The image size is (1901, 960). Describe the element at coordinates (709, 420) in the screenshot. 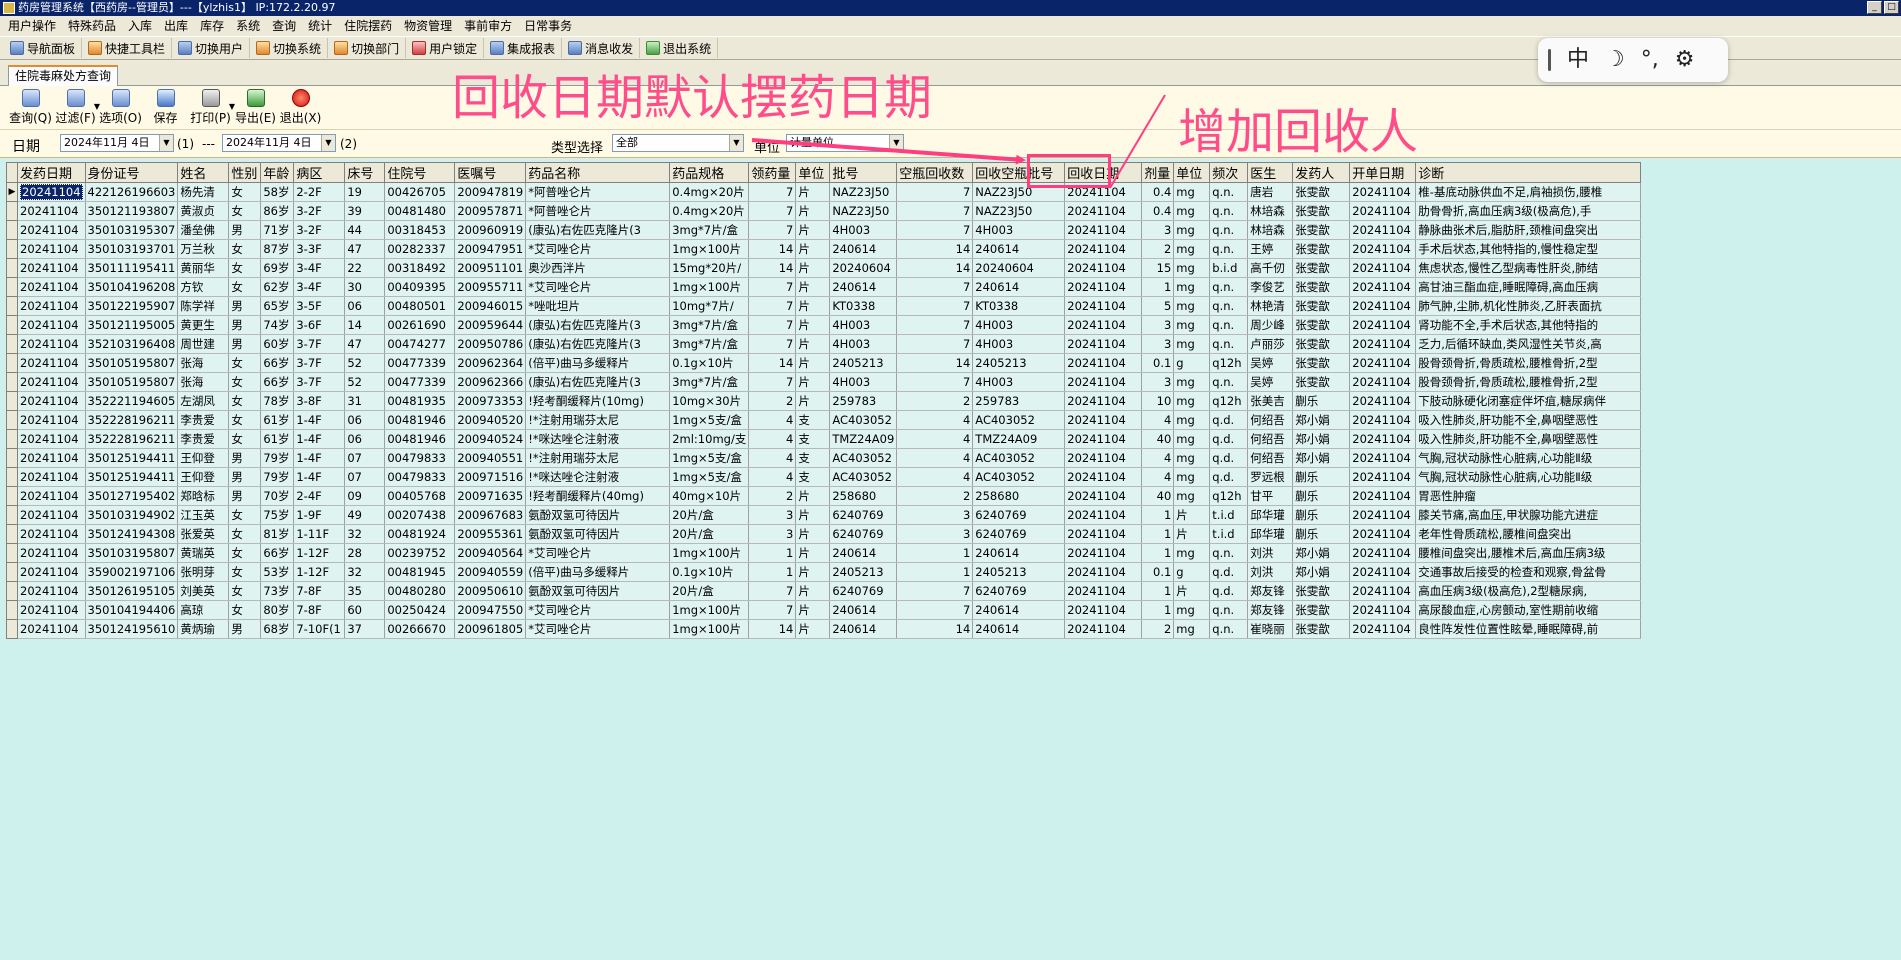

I see `table-cell: 1mg×5支/盒` at that location.